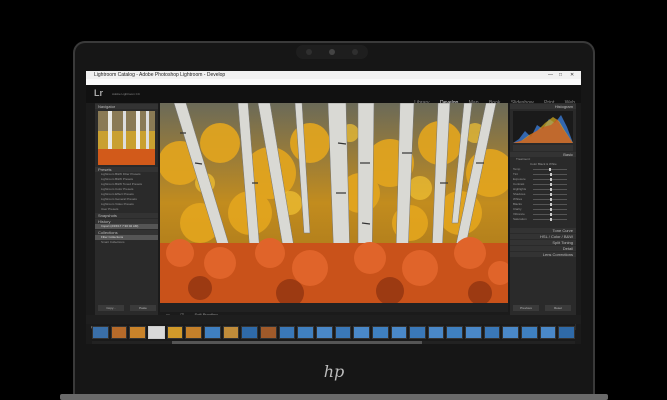 The width and height of the screenshot is (667, 400). I want to click on tone-curve-header: Tone Curve, so click(543, 230).